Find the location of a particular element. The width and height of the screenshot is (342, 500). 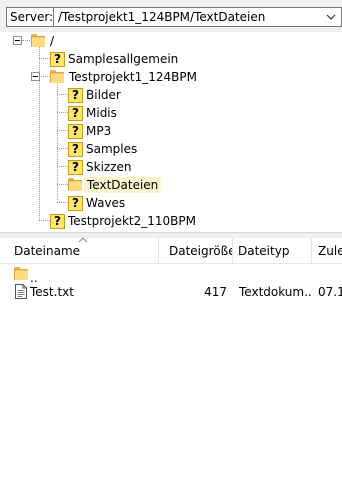

tree-item-label: / is located at coordinates (52, 41).